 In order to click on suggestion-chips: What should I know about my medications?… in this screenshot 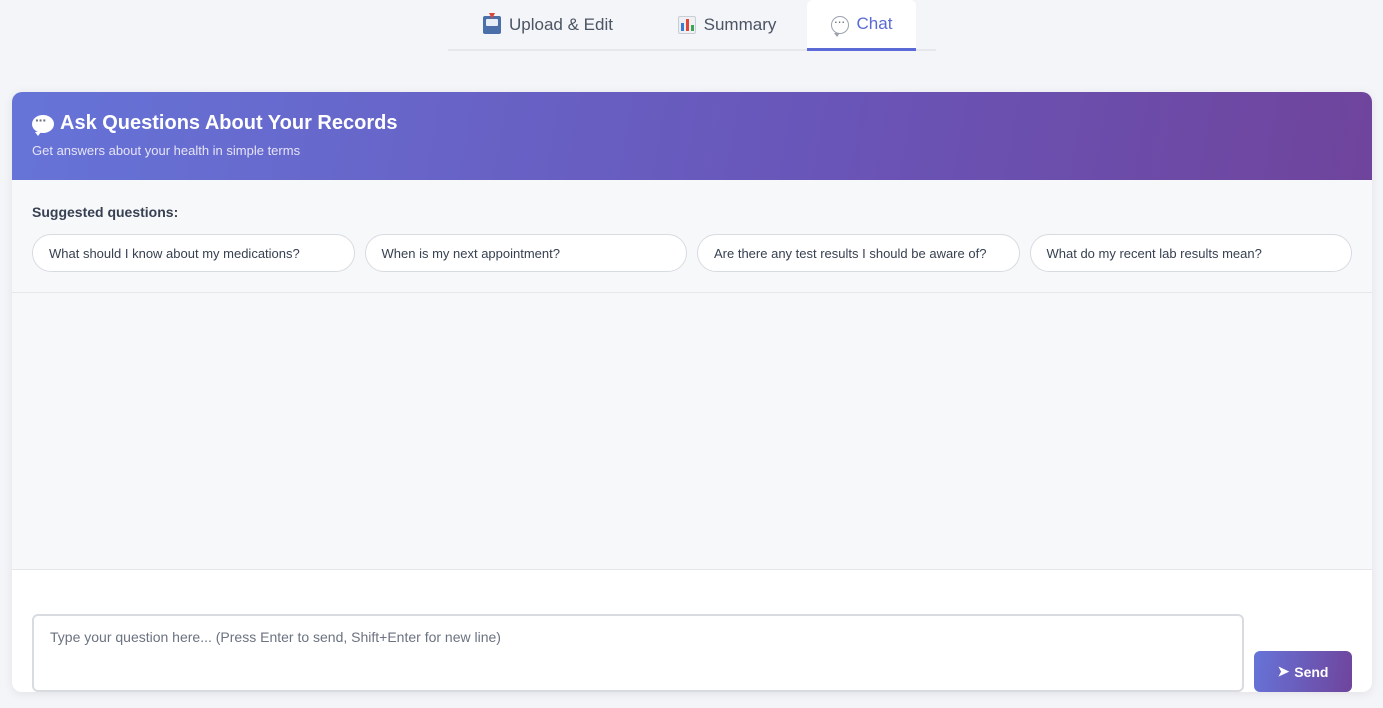, I will do `click(692, 253)`.